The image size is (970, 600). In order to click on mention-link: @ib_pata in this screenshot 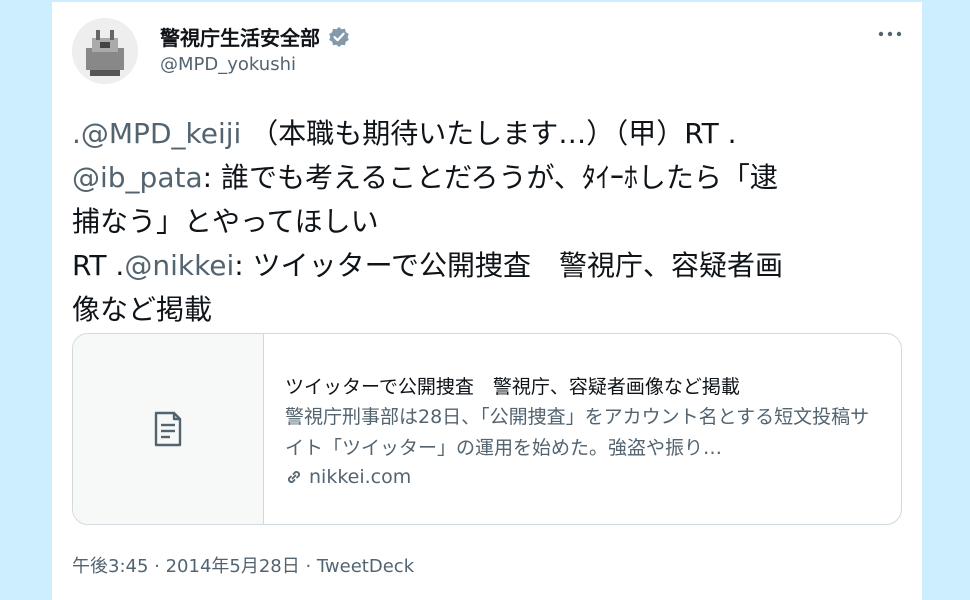, I will do `click(137, 177)`.